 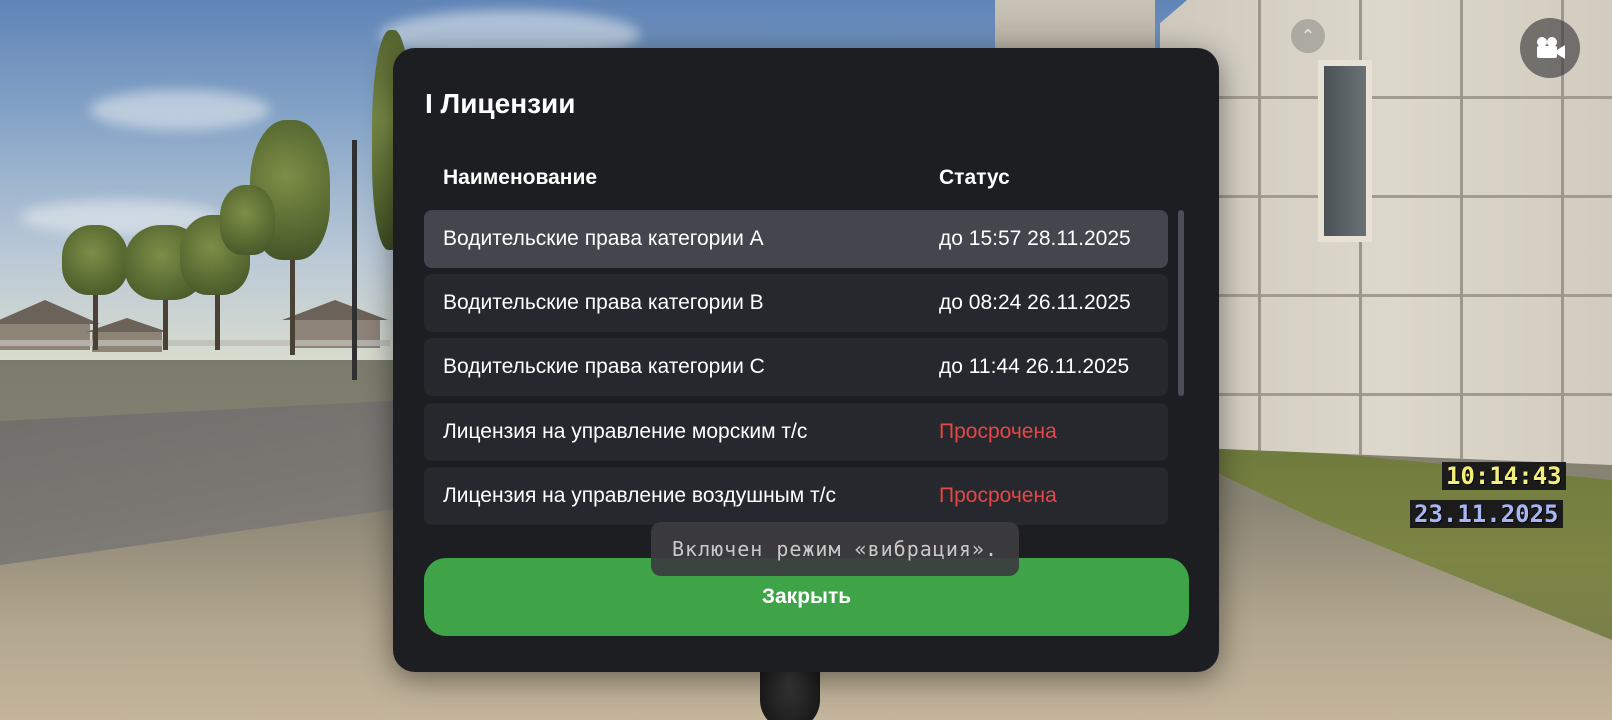 I want to click on column-header-status: Статус, so click(x=974, y=177).